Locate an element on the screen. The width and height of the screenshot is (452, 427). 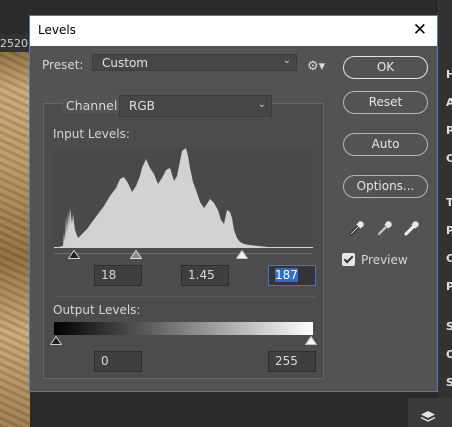
input-gamma-field: 1.45 is located at coordinates (205, 275).